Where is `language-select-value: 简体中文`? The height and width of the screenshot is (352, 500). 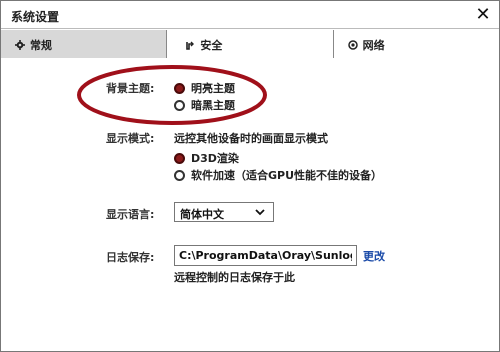
language-select-value: 简体中文 is located at coordinates (202, 214).